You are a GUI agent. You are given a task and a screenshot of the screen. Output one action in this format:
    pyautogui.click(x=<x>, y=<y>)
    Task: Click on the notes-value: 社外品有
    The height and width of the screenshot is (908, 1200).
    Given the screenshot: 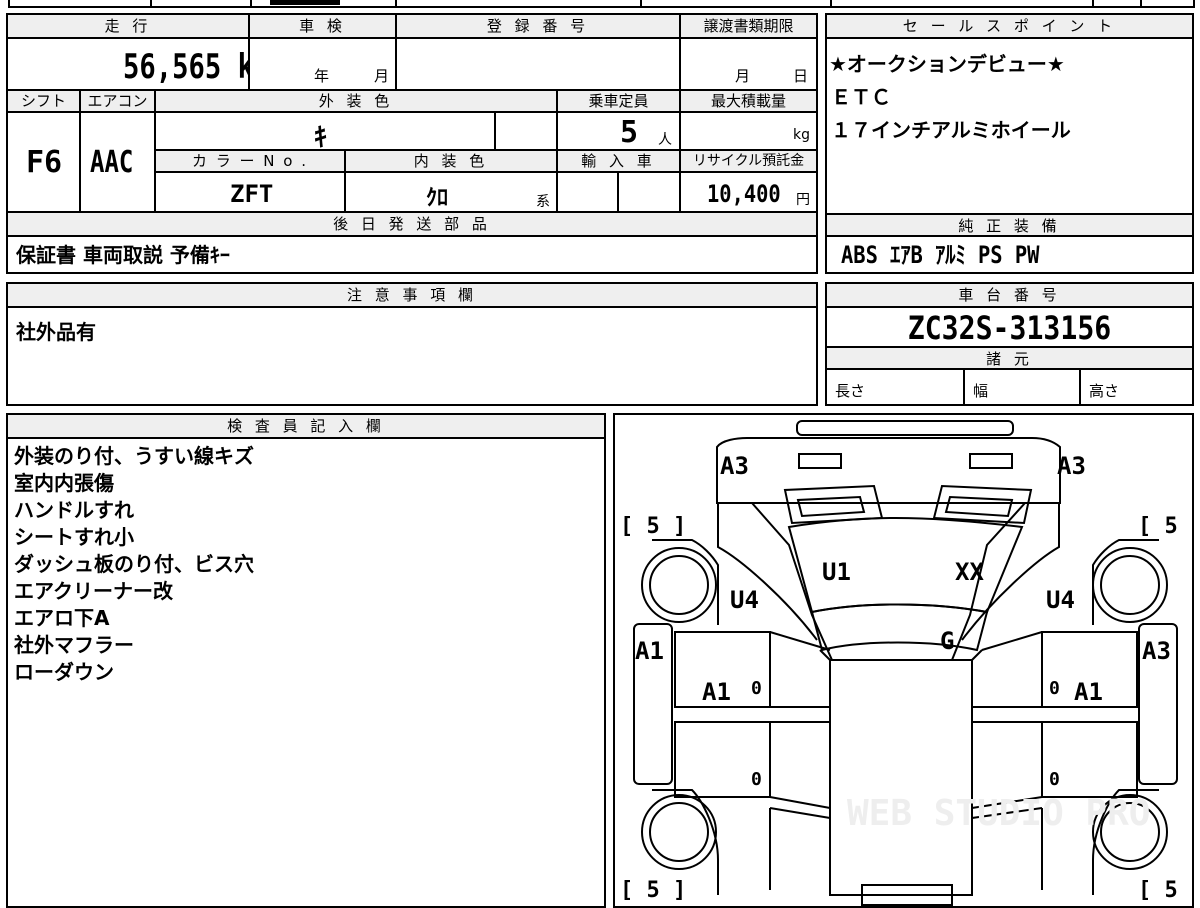 What is the action you would take?
    pyautogui.click(x=56, y=332)
    